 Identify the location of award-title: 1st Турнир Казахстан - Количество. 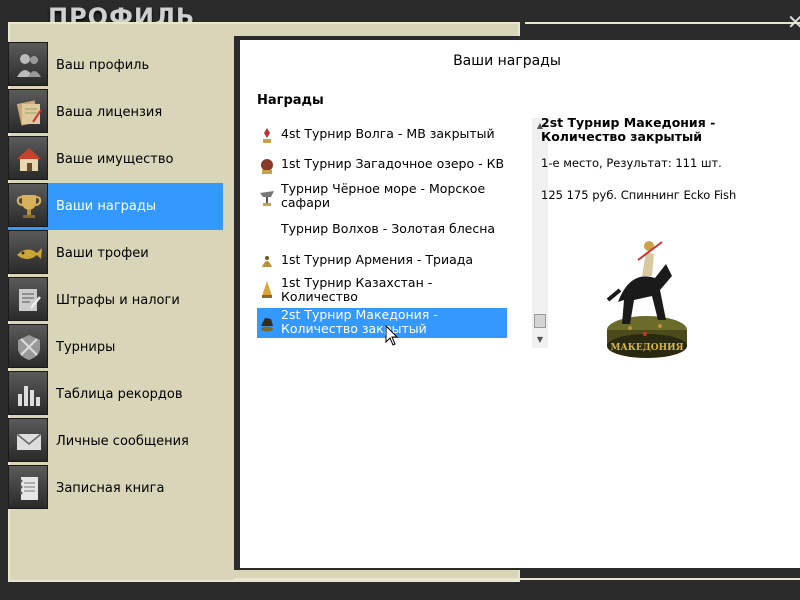
(357, 289).